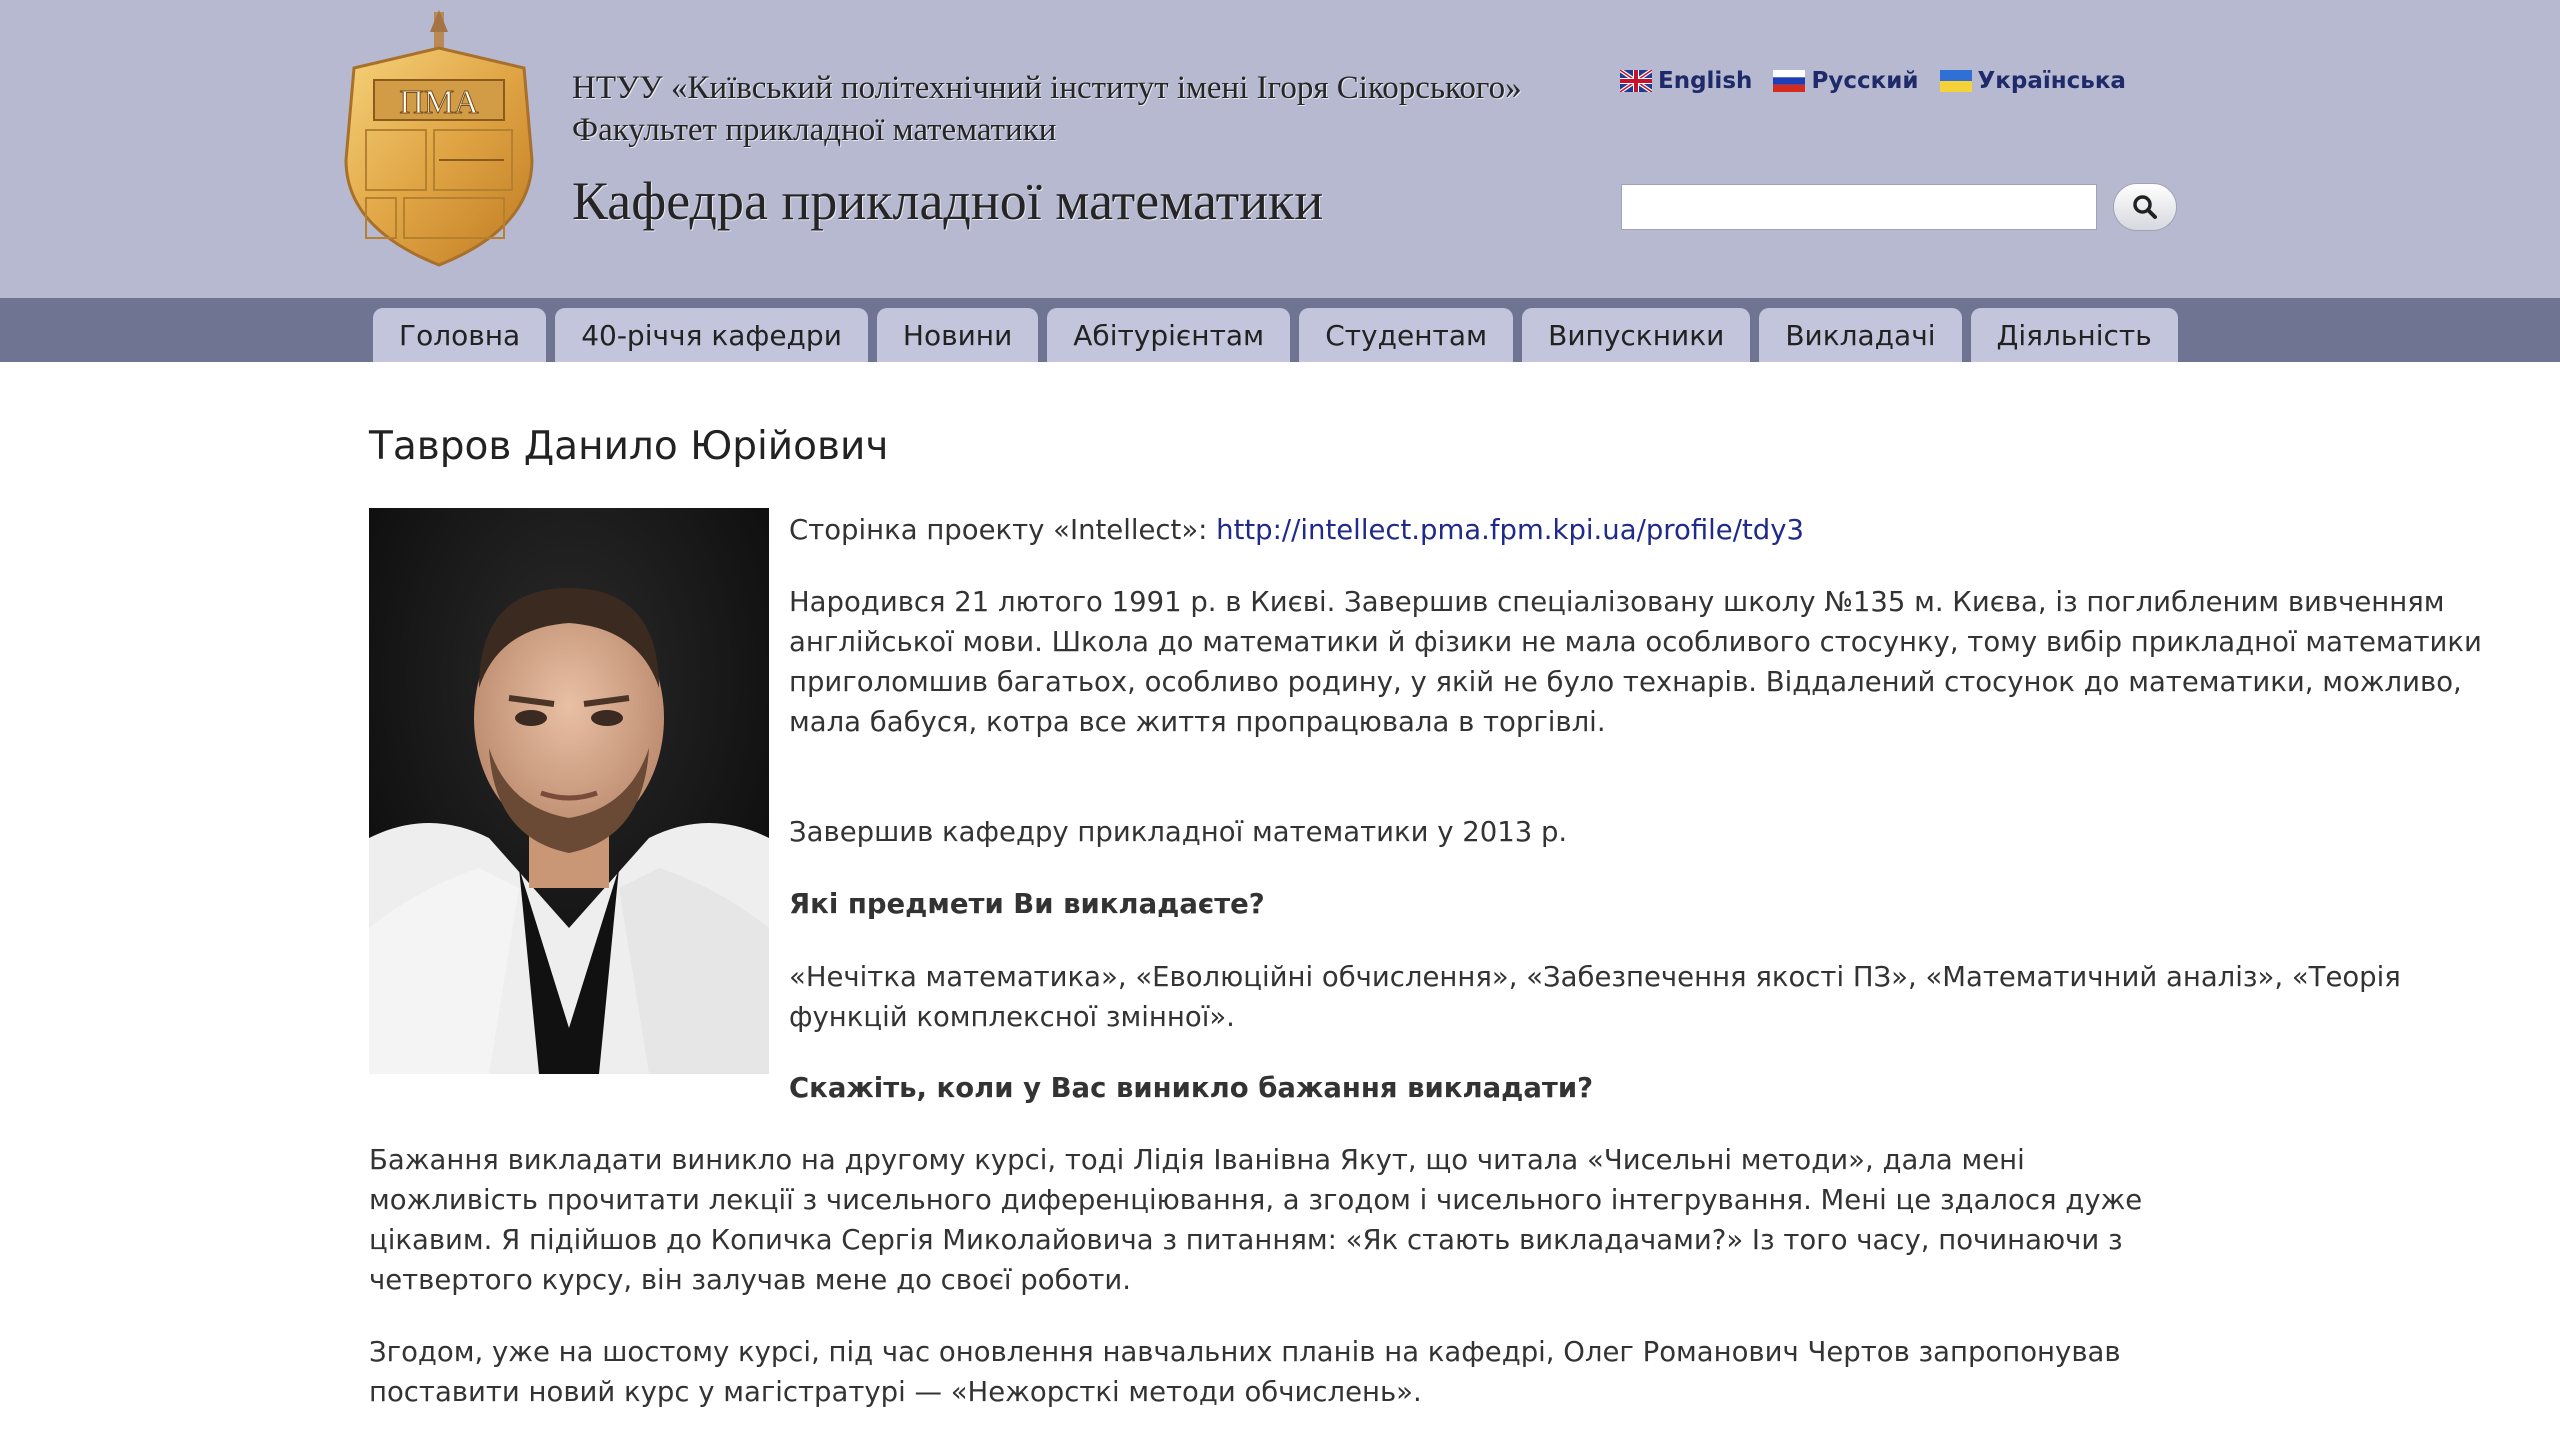 The image size is (2560, 1434). What do you see at coordinates (1636, 81) in the screenshot?
I see `uk-flag-icon` at bounding box center [1636, 81].